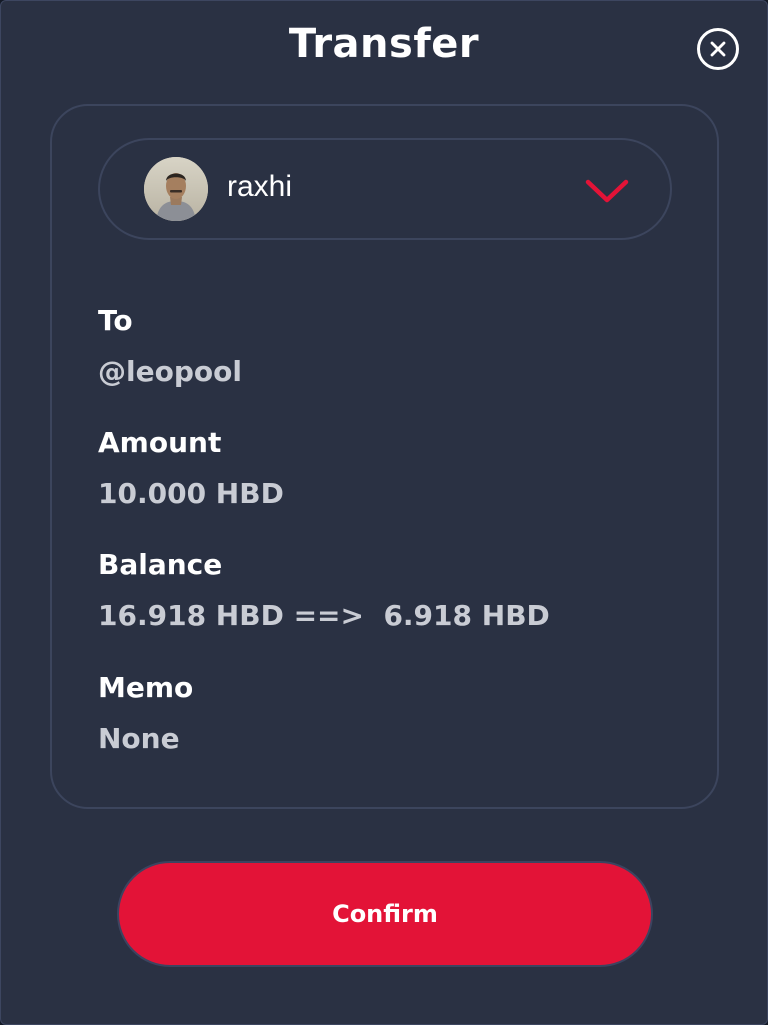  What do you see at coordinates (385, 189) in the screenshot?
I see `account-selector: raxhi` at bounding box center [385, 189].